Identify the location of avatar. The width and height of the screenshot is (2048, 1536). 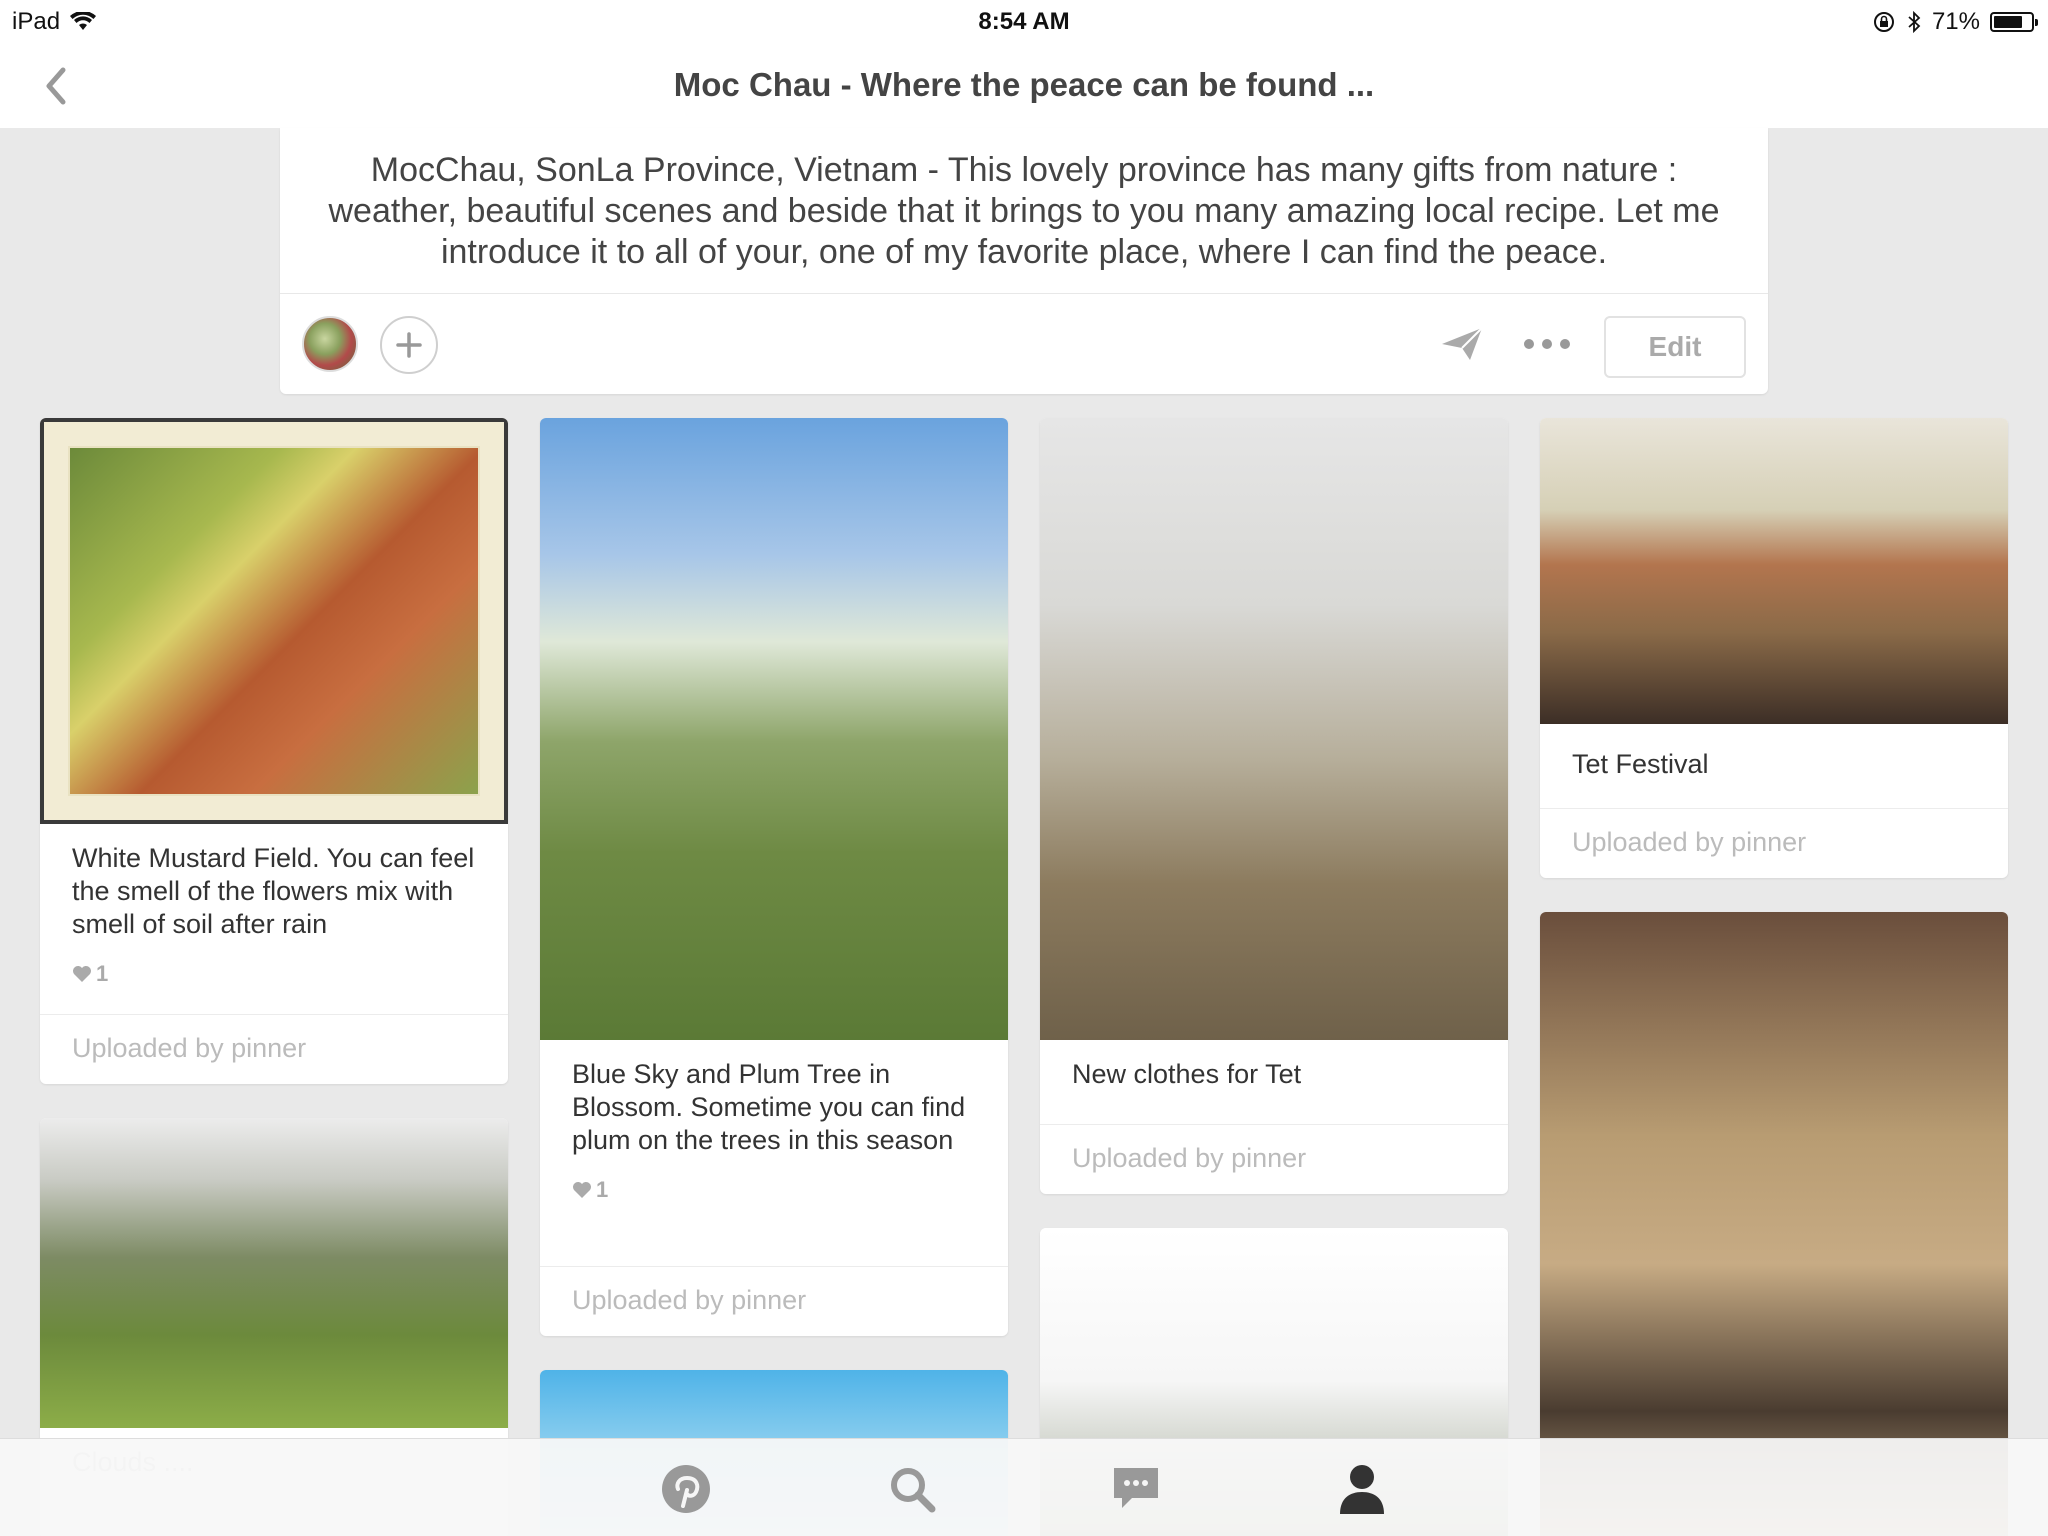
(330, 344).